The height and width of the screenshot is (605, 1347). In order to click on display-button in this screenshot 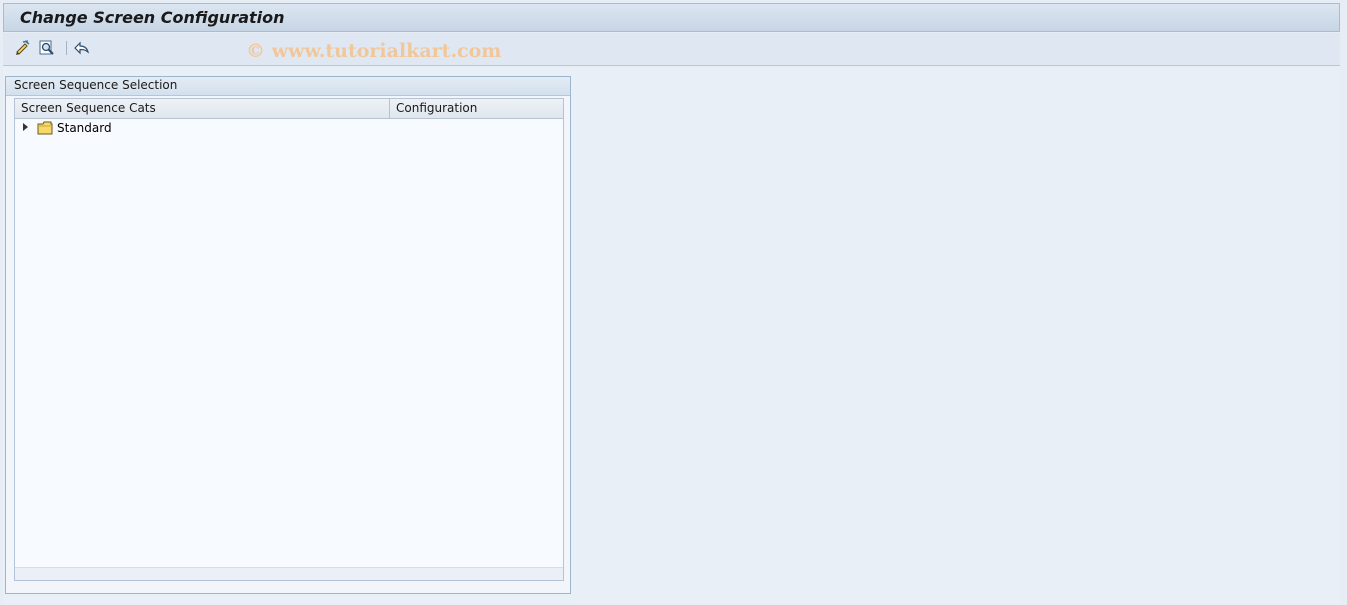, I will do `click(47, 48)`.